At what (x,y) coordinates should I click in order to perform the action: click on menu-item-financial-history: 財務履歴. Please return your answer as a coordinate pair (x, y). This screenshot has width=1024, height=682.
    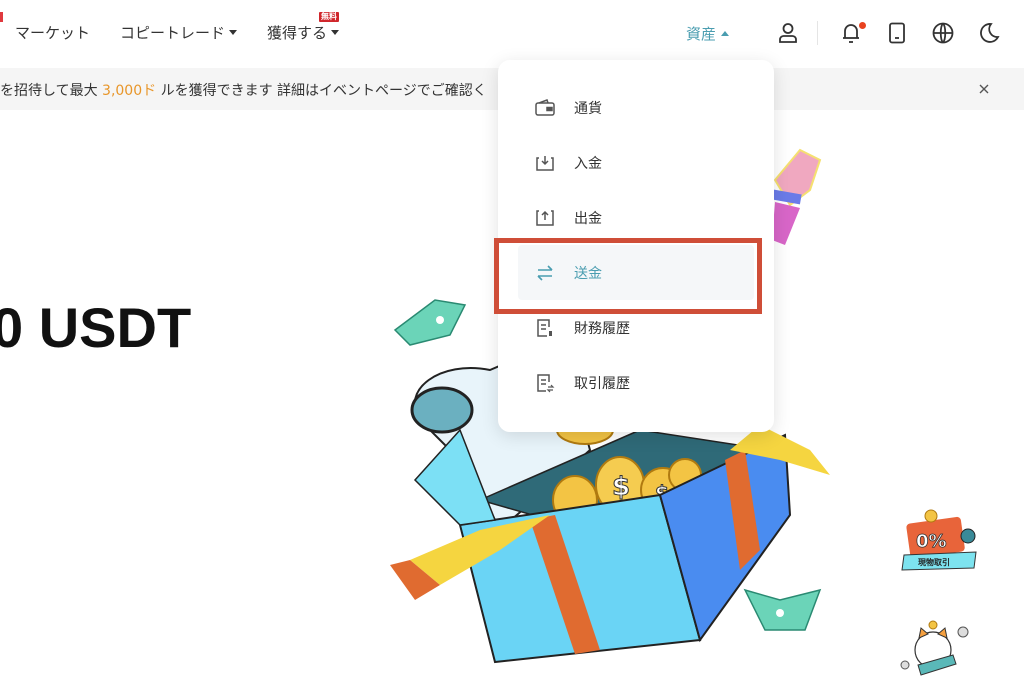
    Looking at the image, I should click on (636, 327).